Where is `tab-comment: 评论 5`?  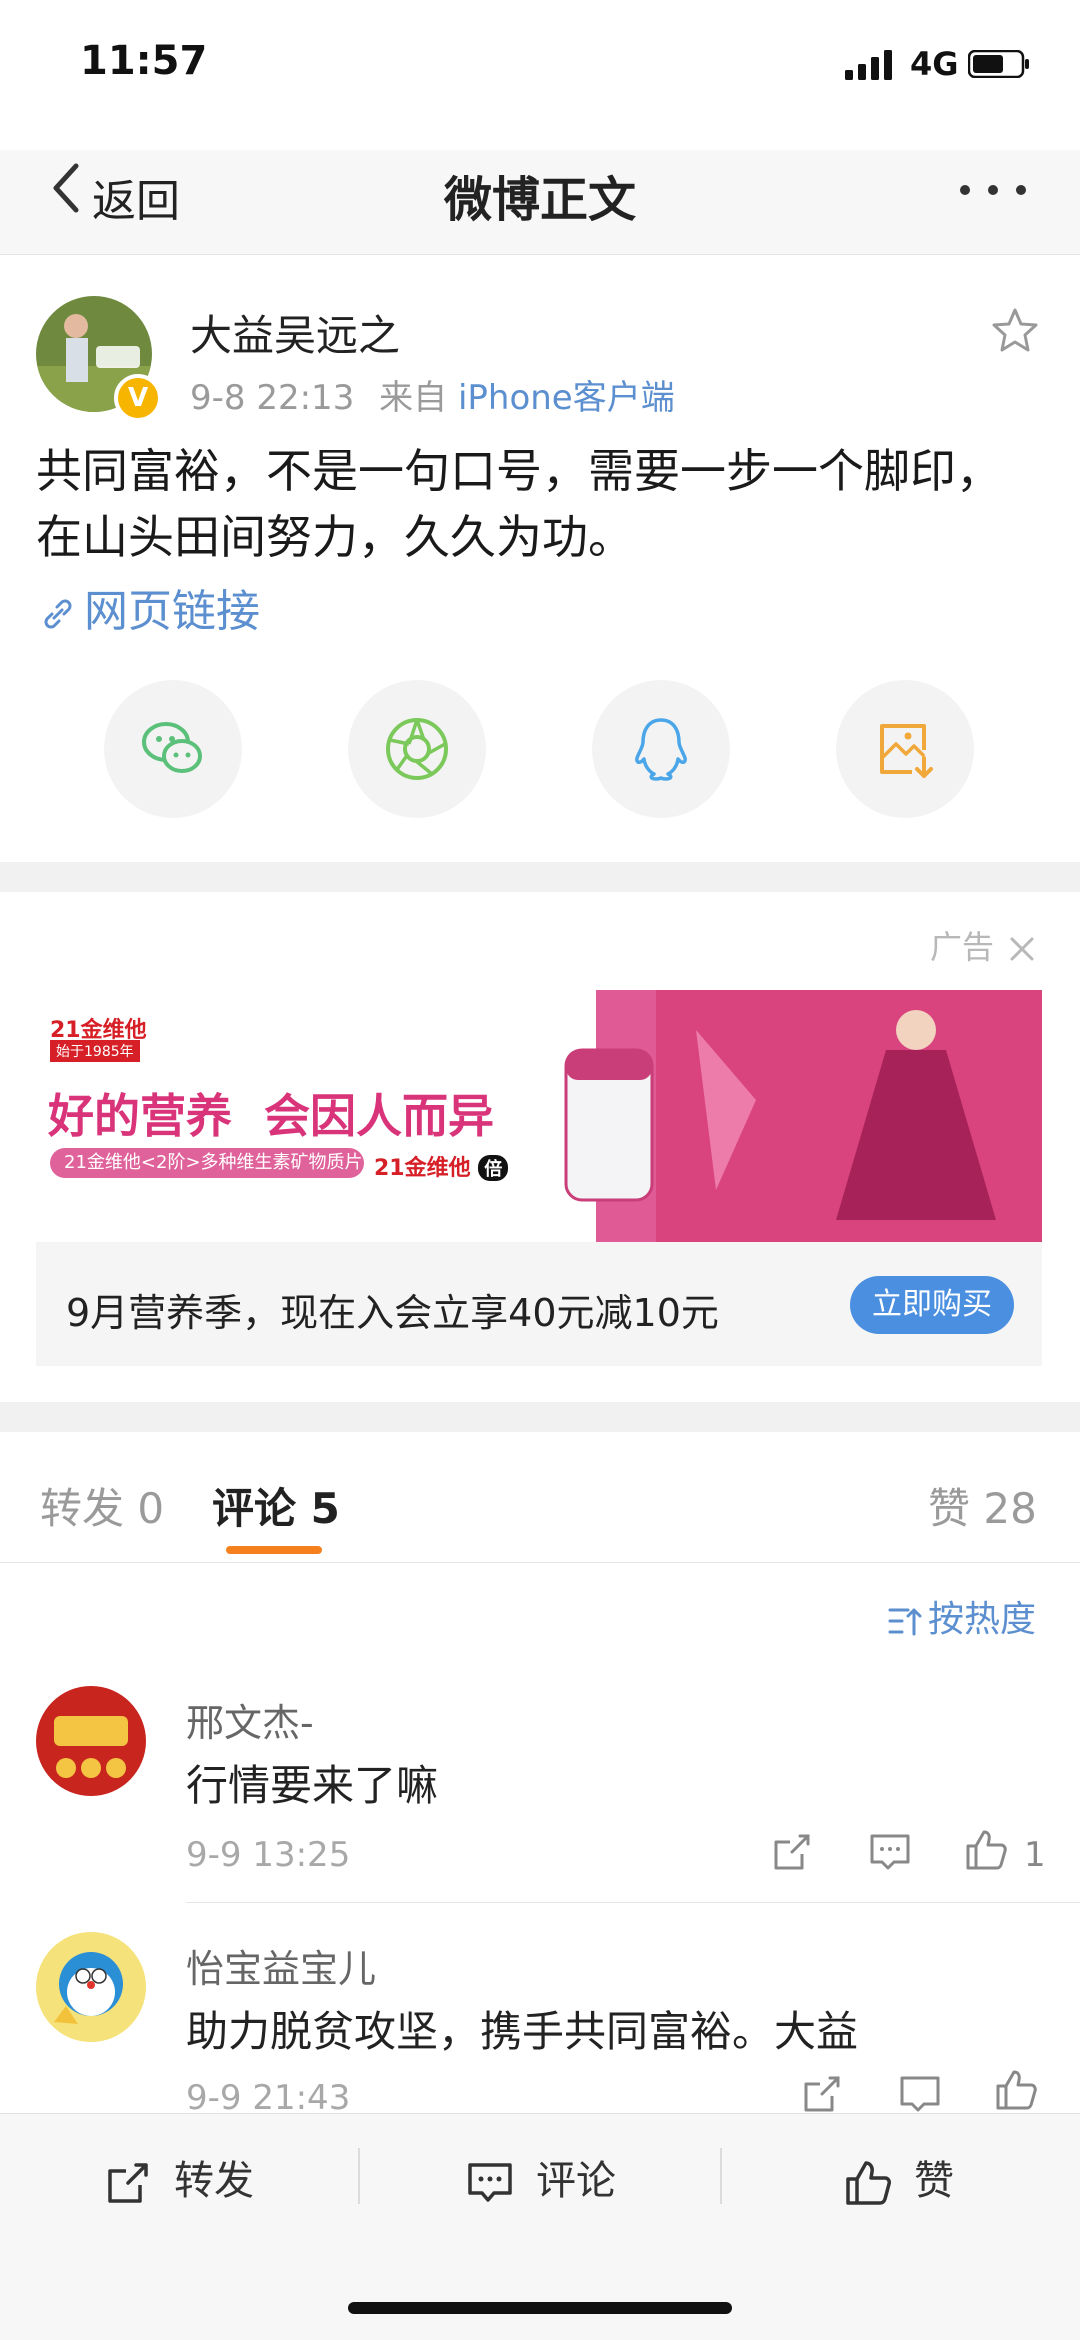
tab-comment: 评论 5 is located at coordinates (276, 1505).